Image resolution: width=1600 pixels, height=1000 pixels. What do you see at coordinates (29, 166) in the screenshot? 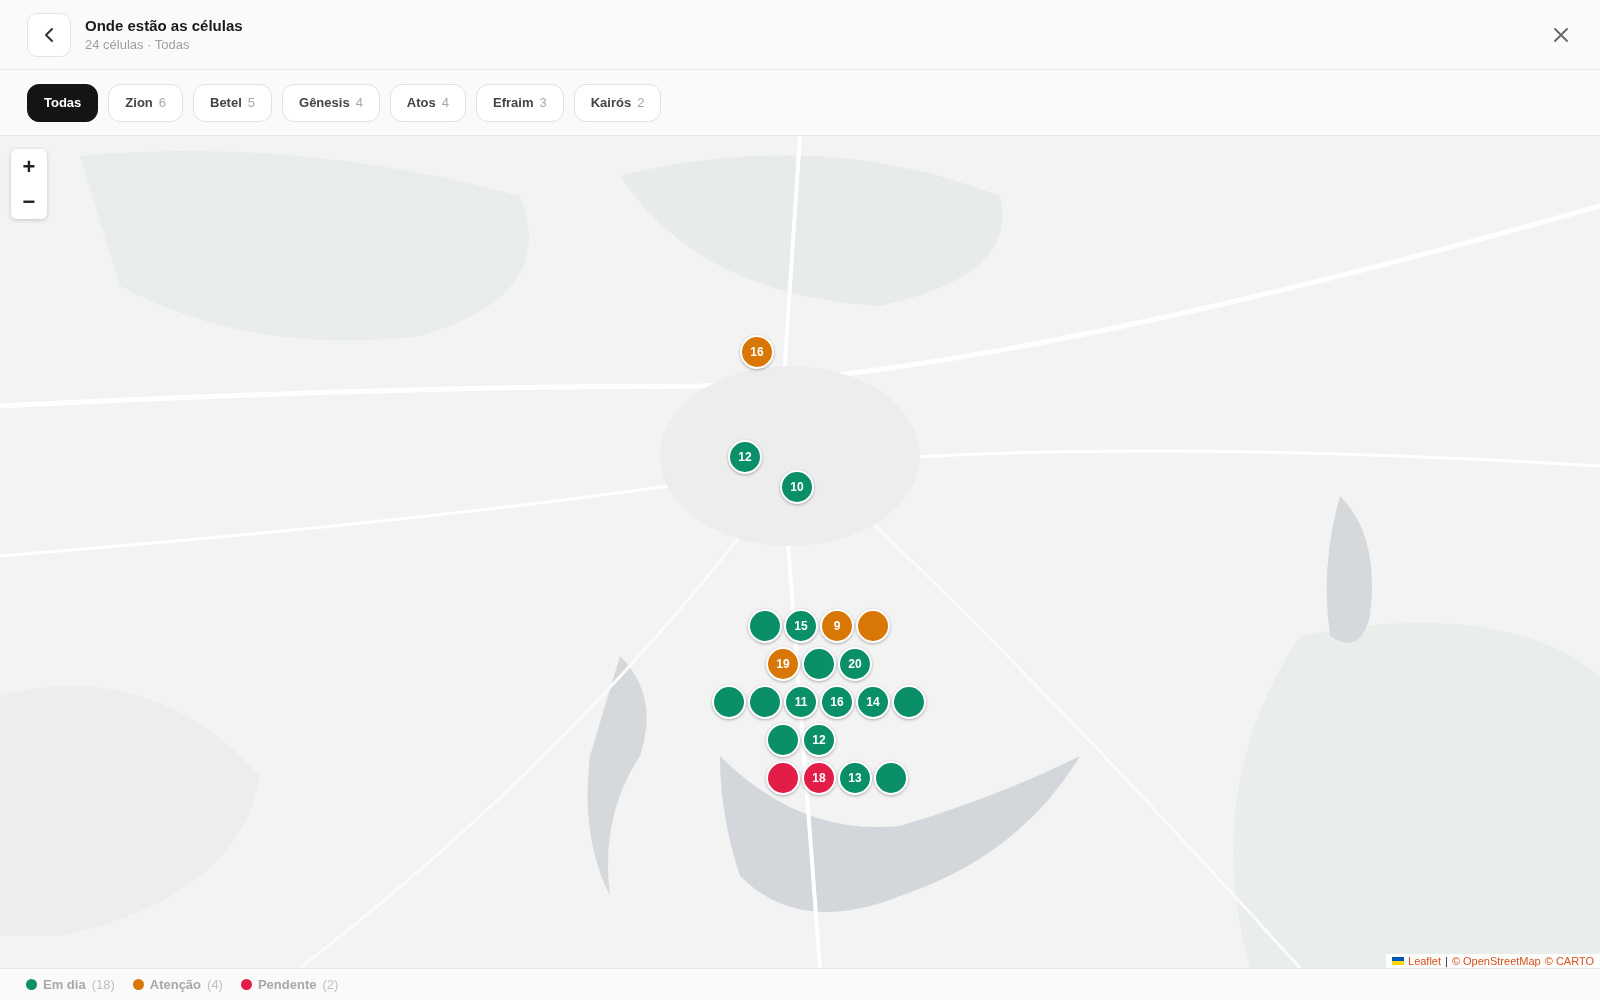
I see `zoom-in-button: +` at bounding box center [29, 166].